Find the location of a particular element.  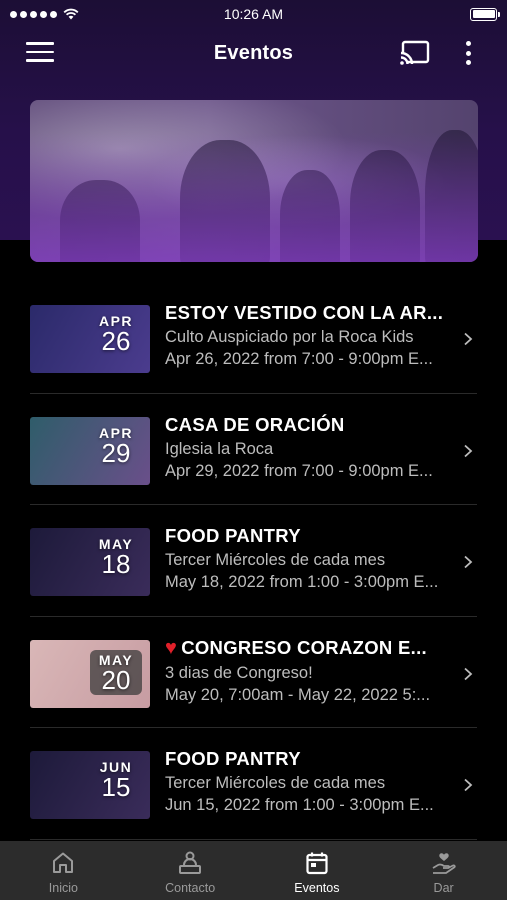

event-date-badge: MAY 18 is located at coordinates (116, 557).